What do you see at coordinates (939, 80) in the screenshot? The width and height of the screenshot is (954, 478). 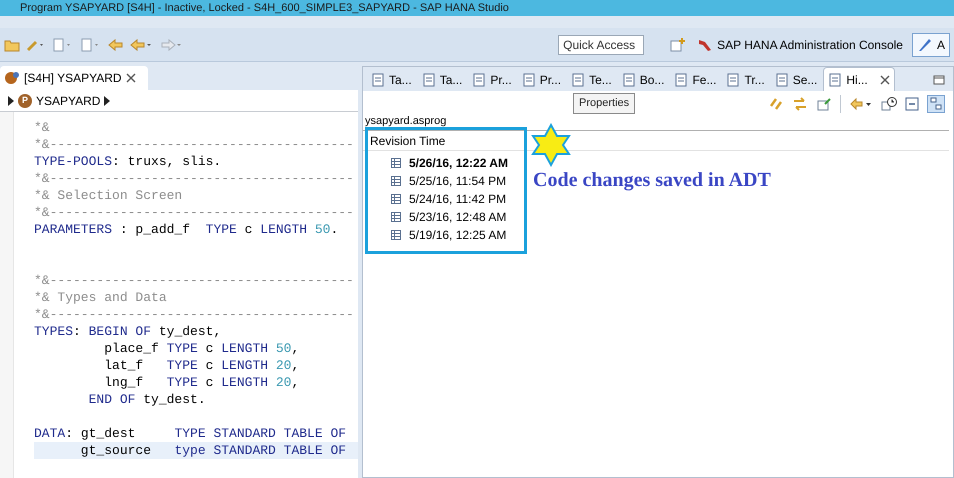 I see `minimize-icon` at bounding box center [939, 80].